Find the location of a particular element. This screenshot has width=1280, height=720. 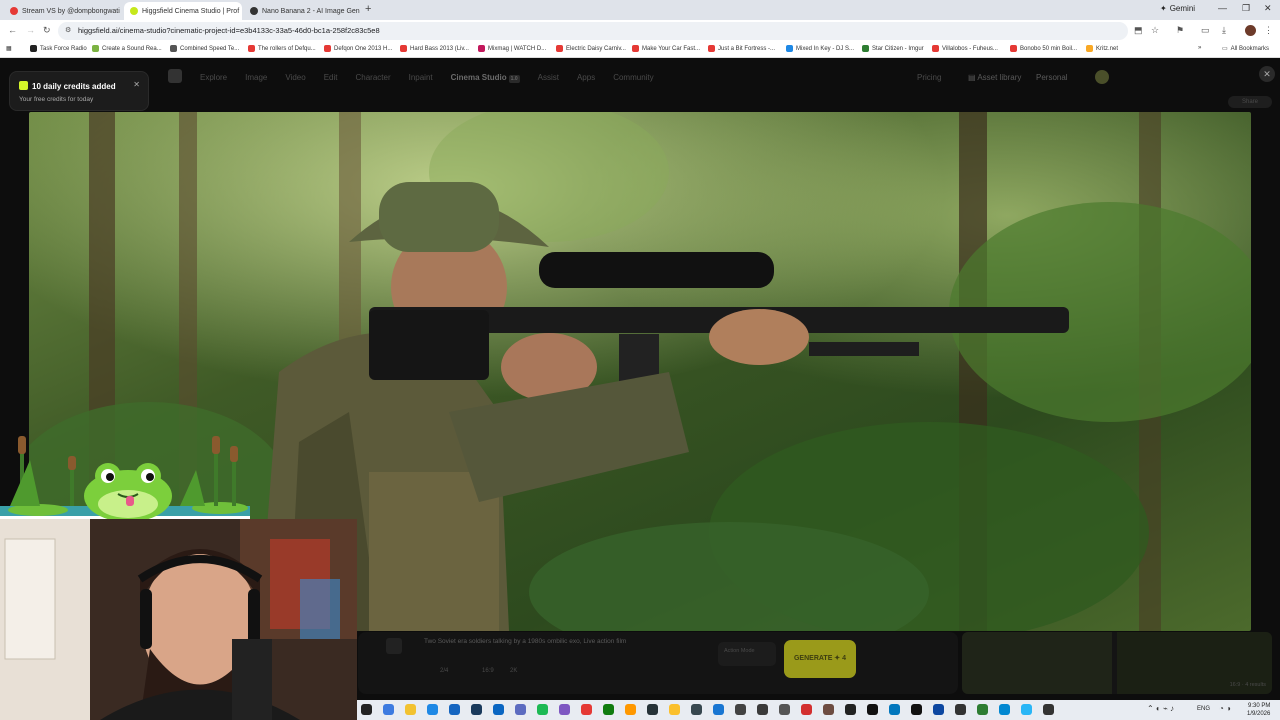

steam-icon is located at coordinates (476, 709).